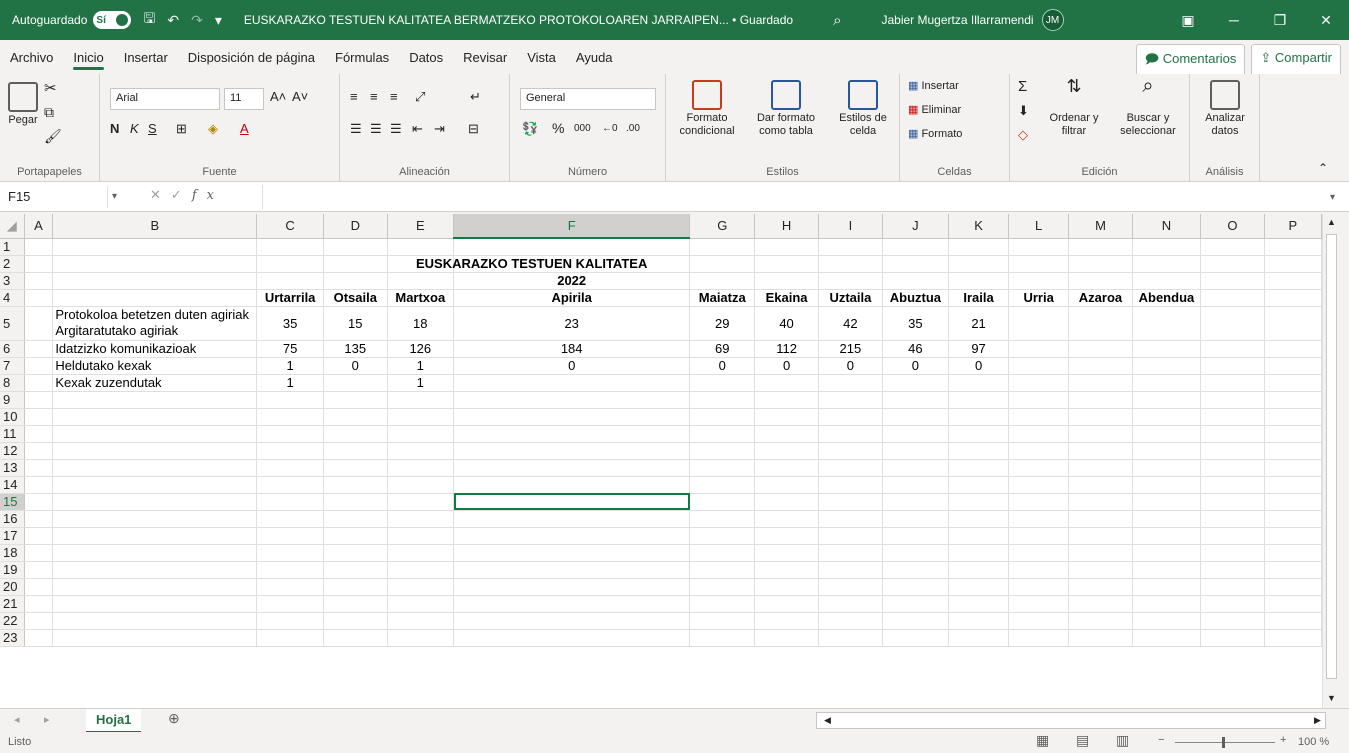 This screenshot has height=753, width=1349. What do you see at coordinates (114, 721) in the screenshot?
I see `sheet-tab-hoja1: Hoja1` at bounding box center [114, 721].